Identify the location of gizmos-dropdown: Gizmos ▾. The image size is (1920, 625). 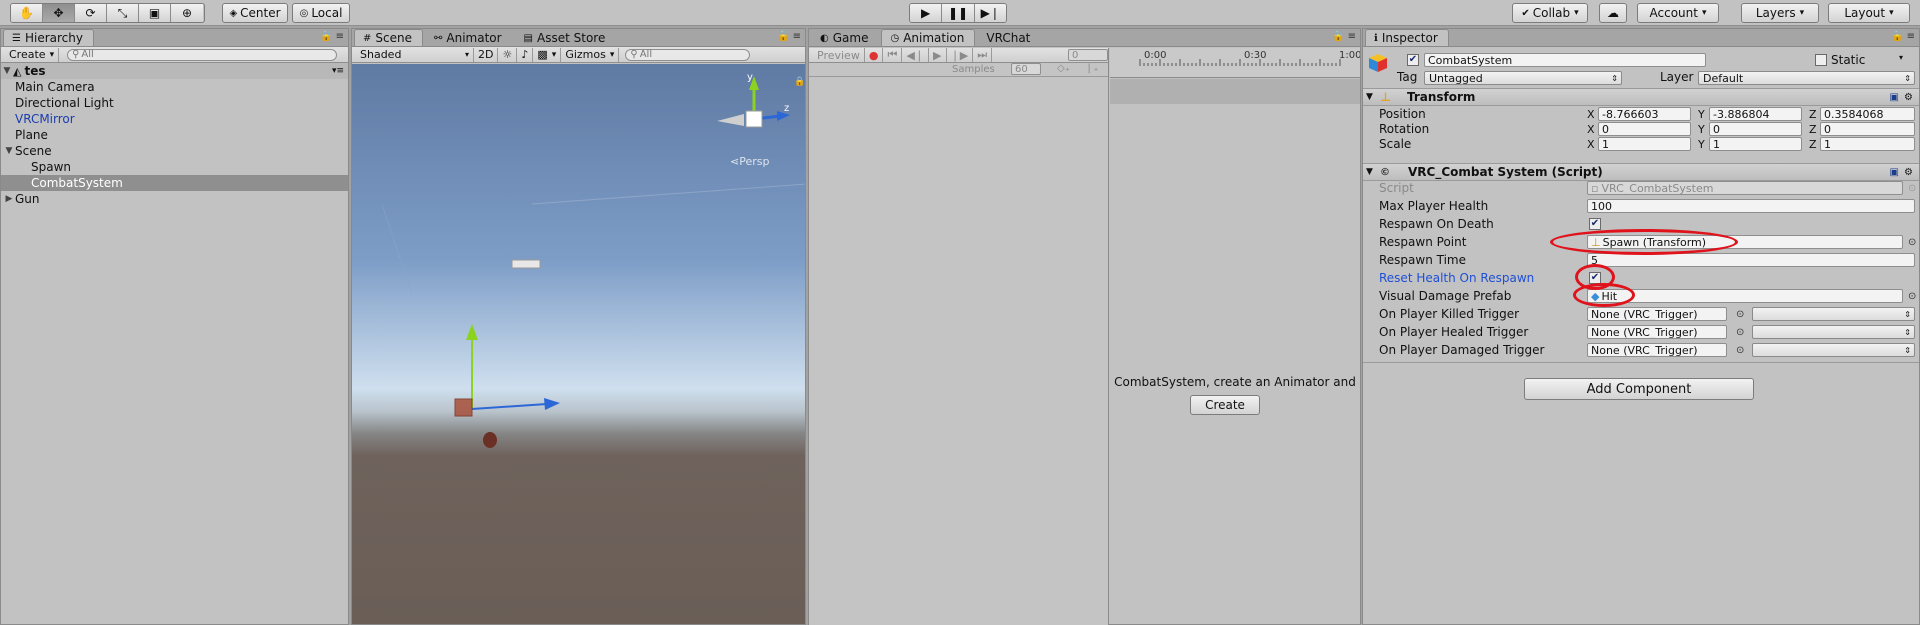
(590, 54).